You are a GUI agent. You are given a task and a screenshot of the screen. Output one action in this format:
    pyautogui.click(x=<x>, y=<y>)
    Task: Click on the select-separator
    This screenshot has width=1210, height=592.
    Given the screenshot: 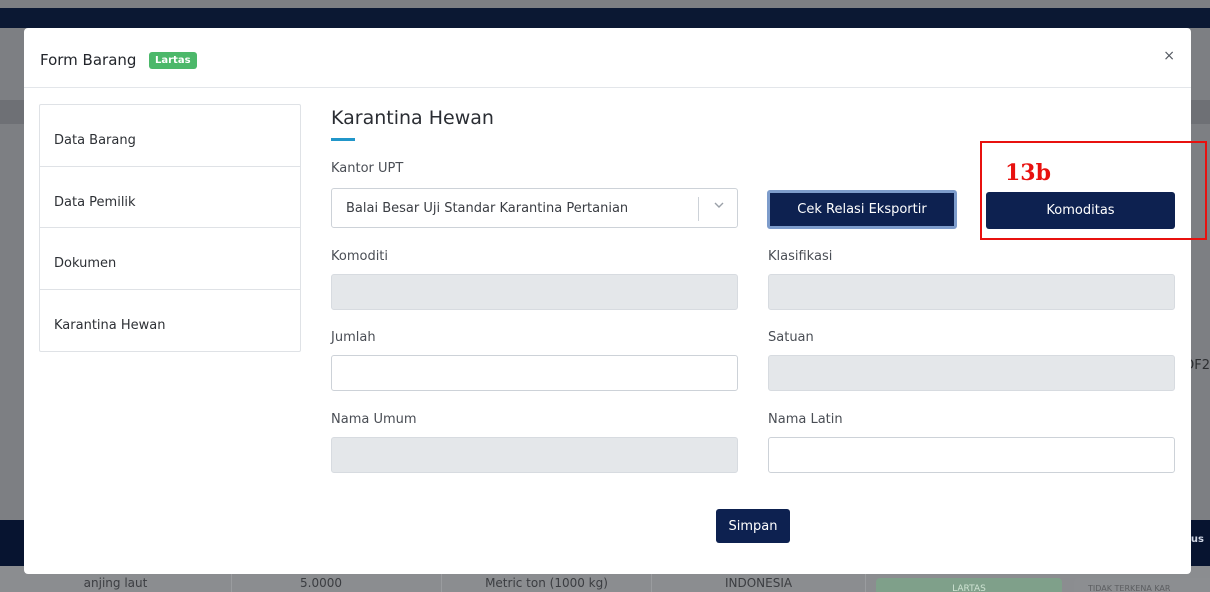 What is the action you would take?
    pyautogui.click(x=698, y=209)
    